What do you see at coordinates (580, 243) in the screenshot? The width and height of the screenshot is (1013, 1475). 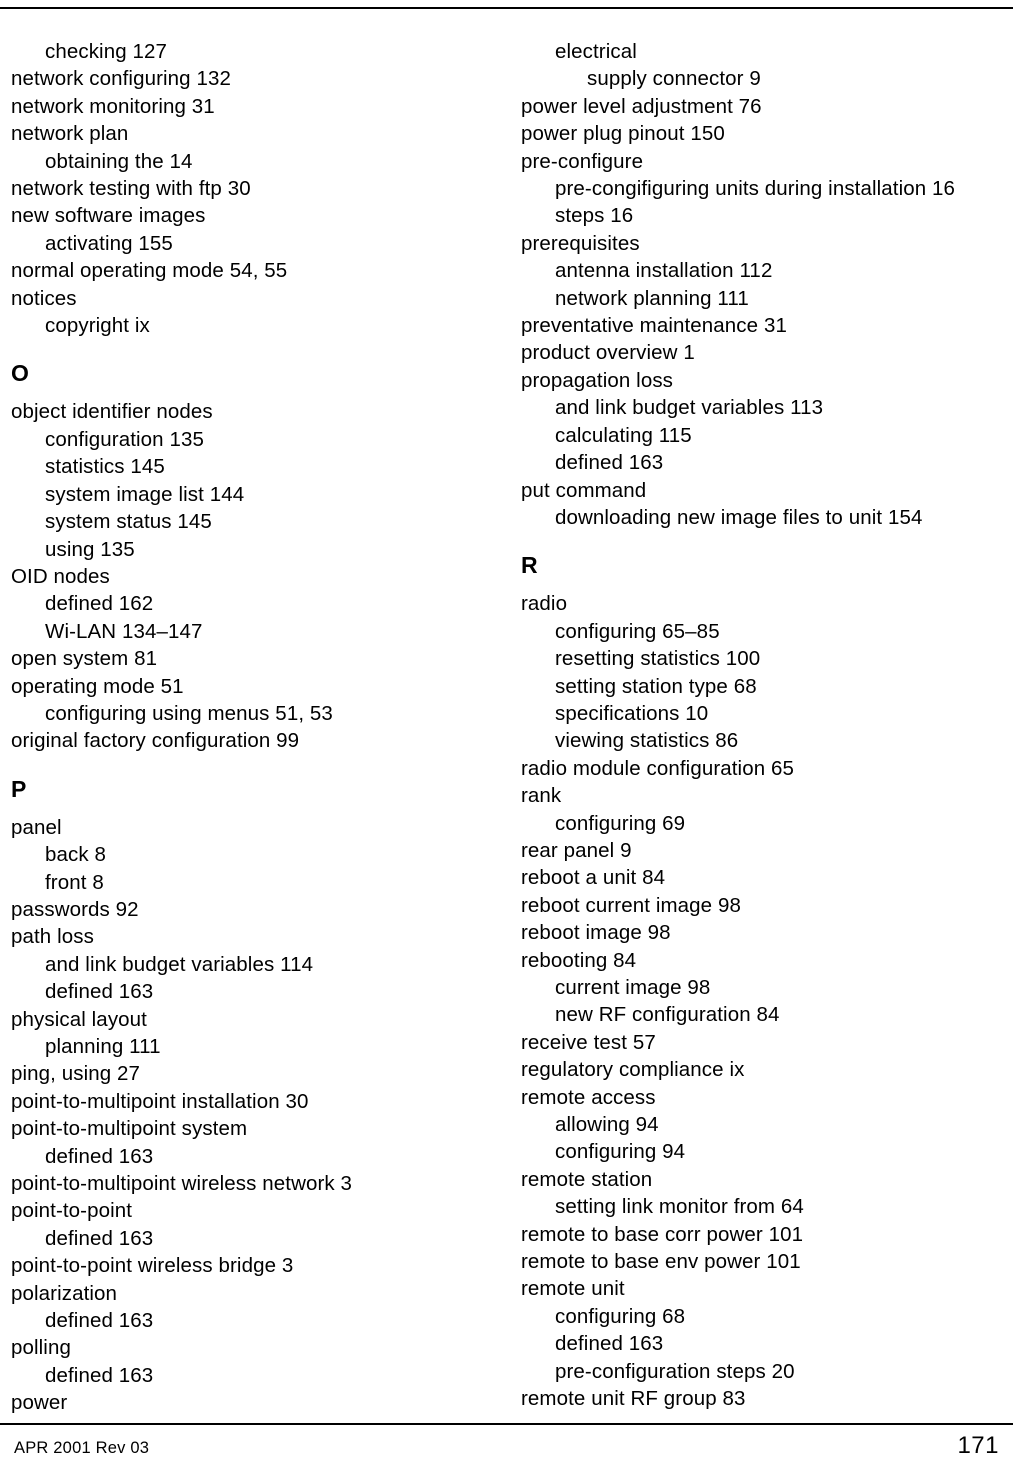 I see `index-entry: prerequisites` at bounding box center [580, 243].